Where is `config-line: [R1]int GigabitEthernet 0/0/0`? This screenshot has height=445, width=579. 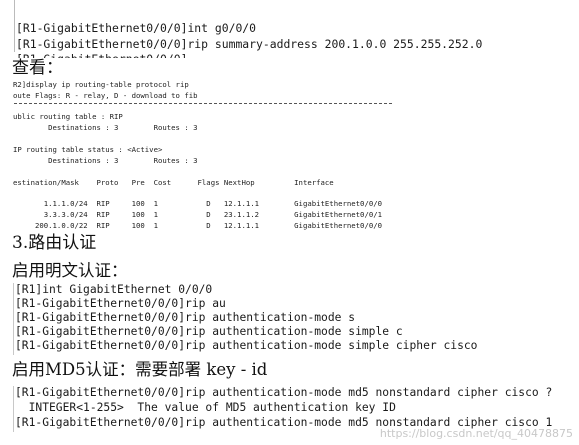
config-line: [R1]int GigabitEthernet 0/0/0 is located at coordinates (114, 289).